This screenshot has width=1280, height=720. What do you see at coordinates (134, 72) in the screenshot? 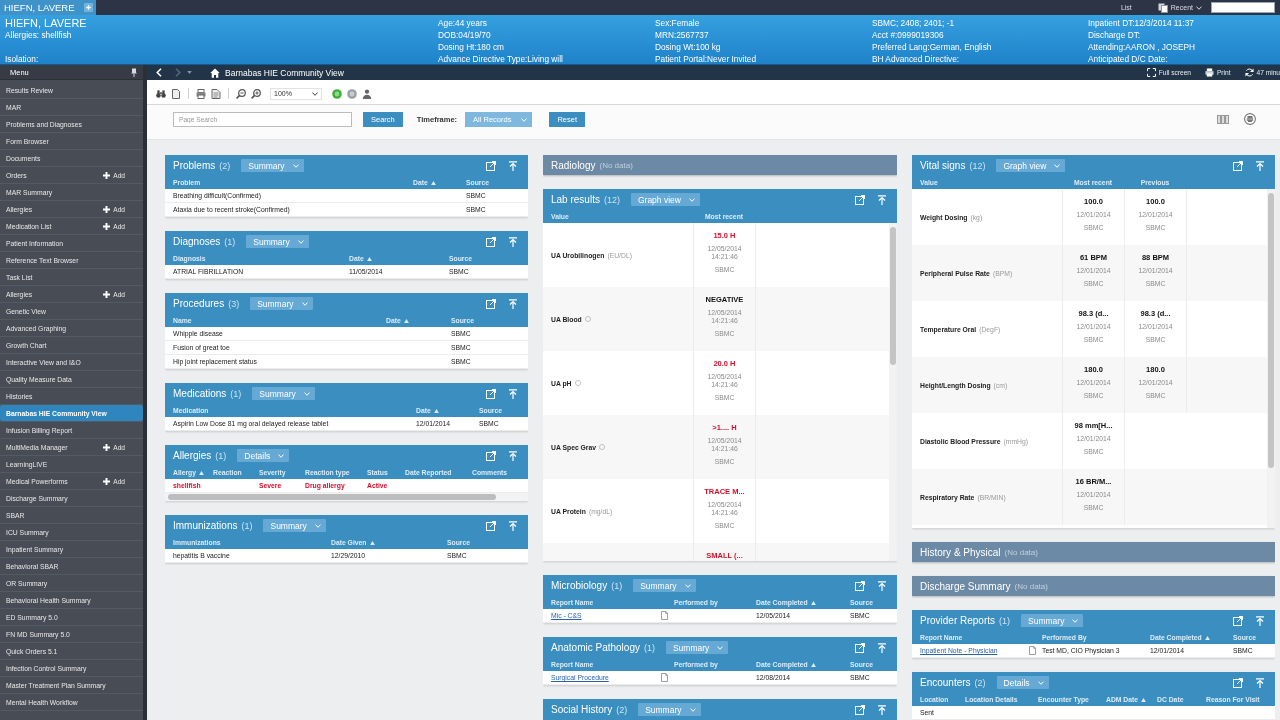
I see `pin-icon` at bounding box center [134, 72].